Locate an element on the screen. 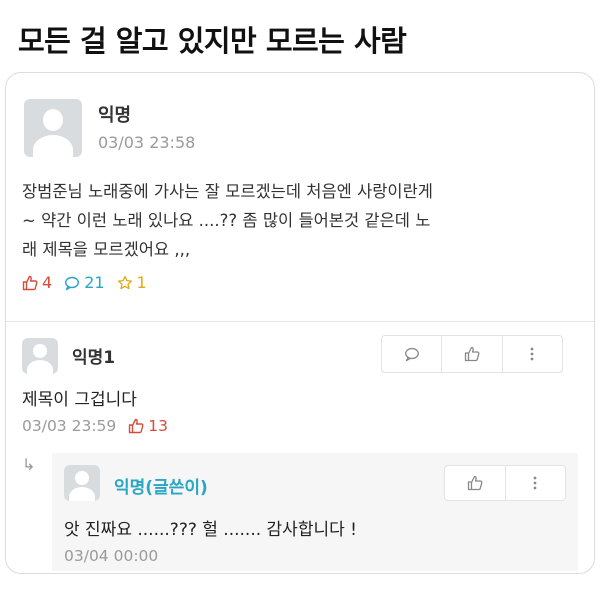  post-like-count: 4 is located at coordinates (37, 282).